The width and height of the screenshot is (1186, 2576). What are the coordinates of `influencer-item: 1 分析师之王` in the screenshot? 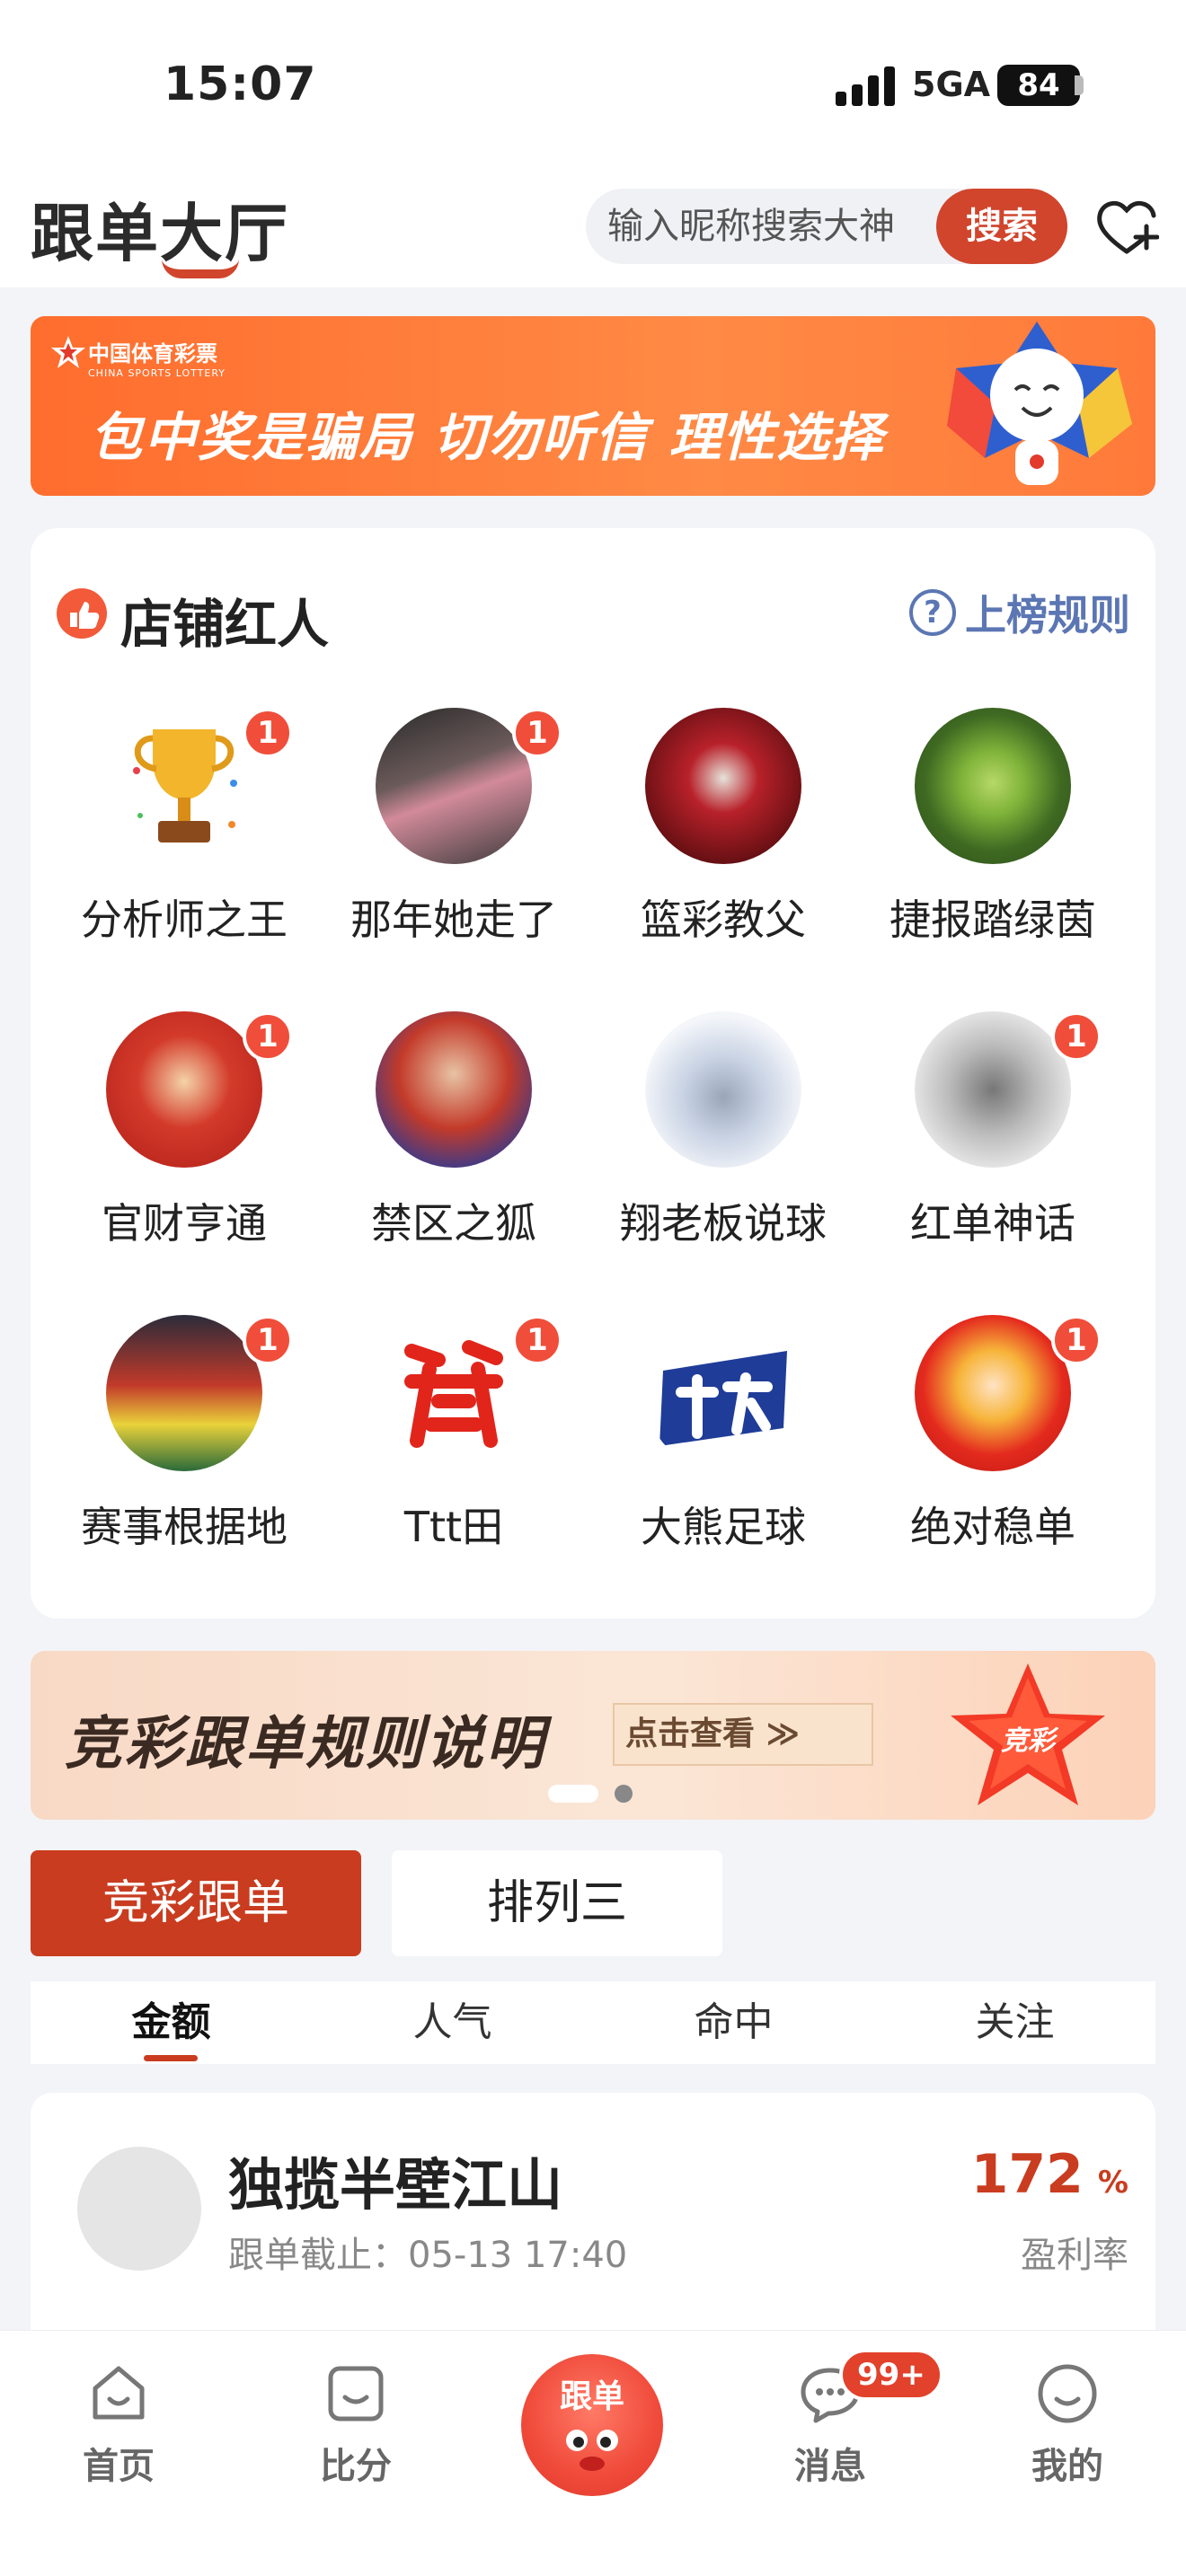 It's located at (165, 842).